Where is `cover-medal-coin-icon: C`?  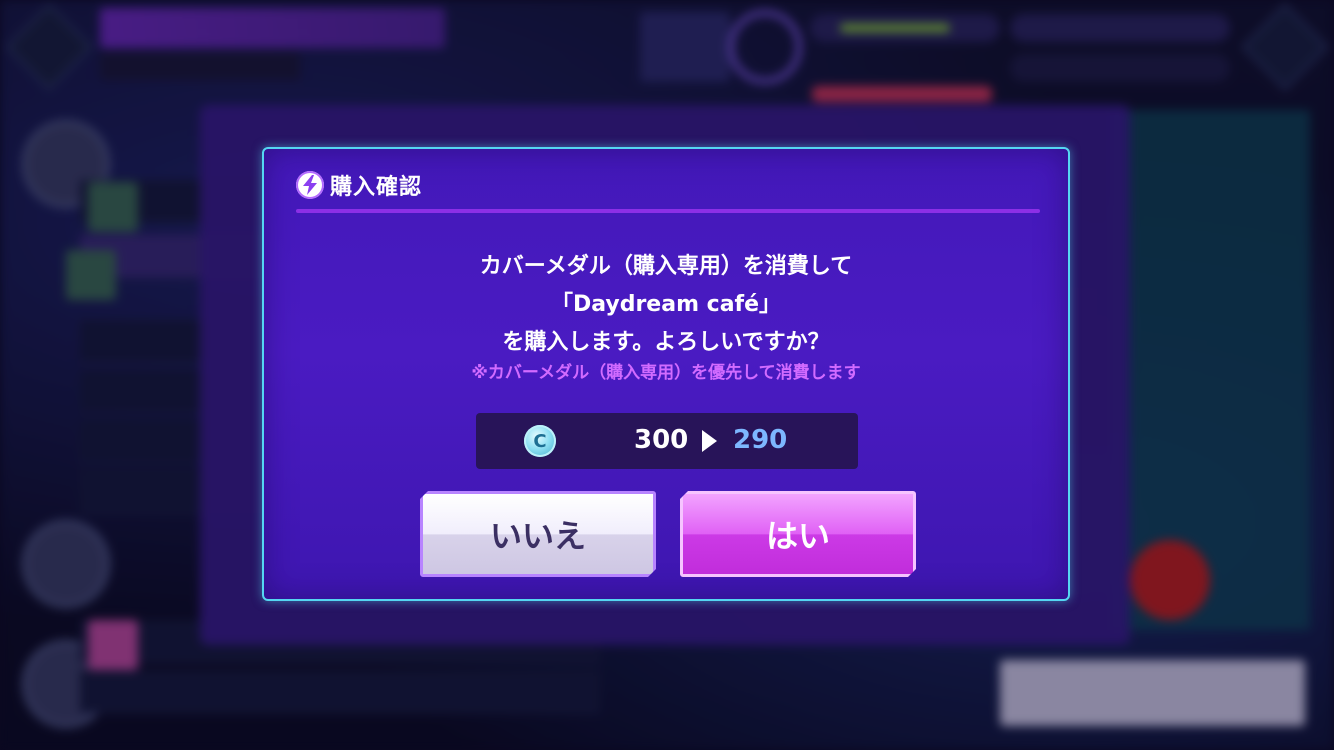
cover-medal-coin-icon: C is located at coordinates (540, 441).